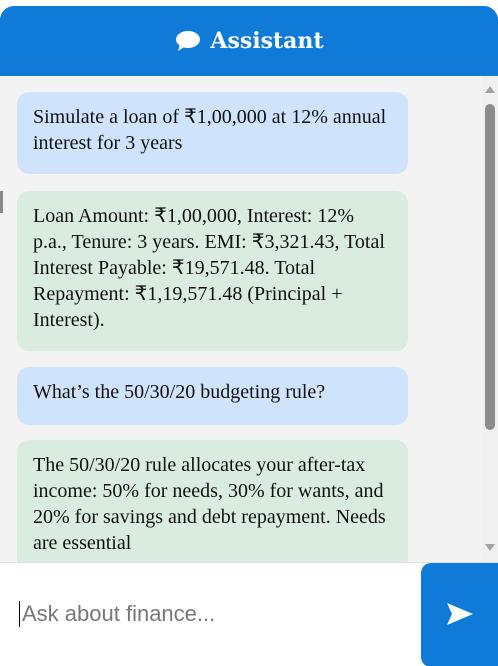 This screenshot has width=498, height=666. I want to click on send-button, so click(459, 614).